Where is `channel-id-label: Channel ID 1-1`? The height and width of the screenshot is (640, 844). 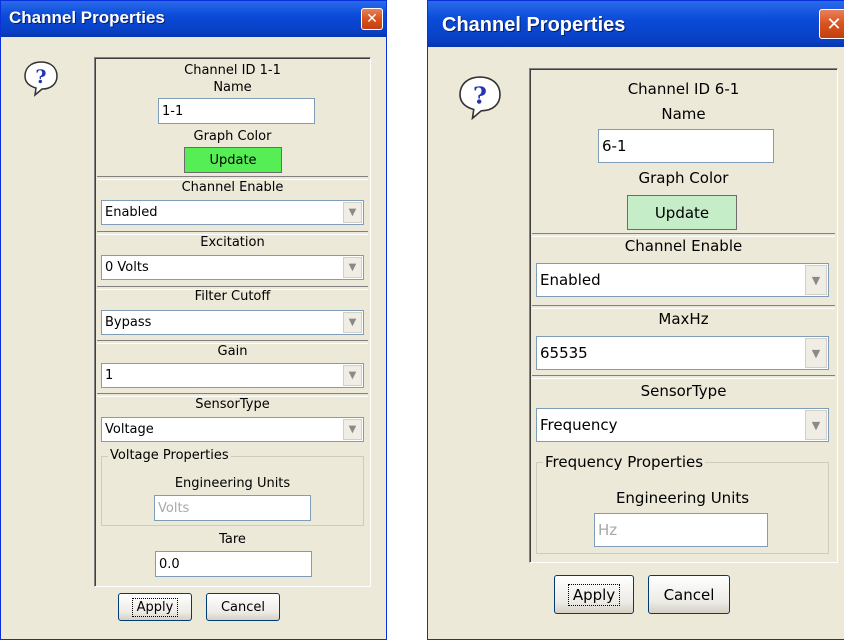
channel-id-label: Channel ID 1-1 is located at coordinates (232, 70).